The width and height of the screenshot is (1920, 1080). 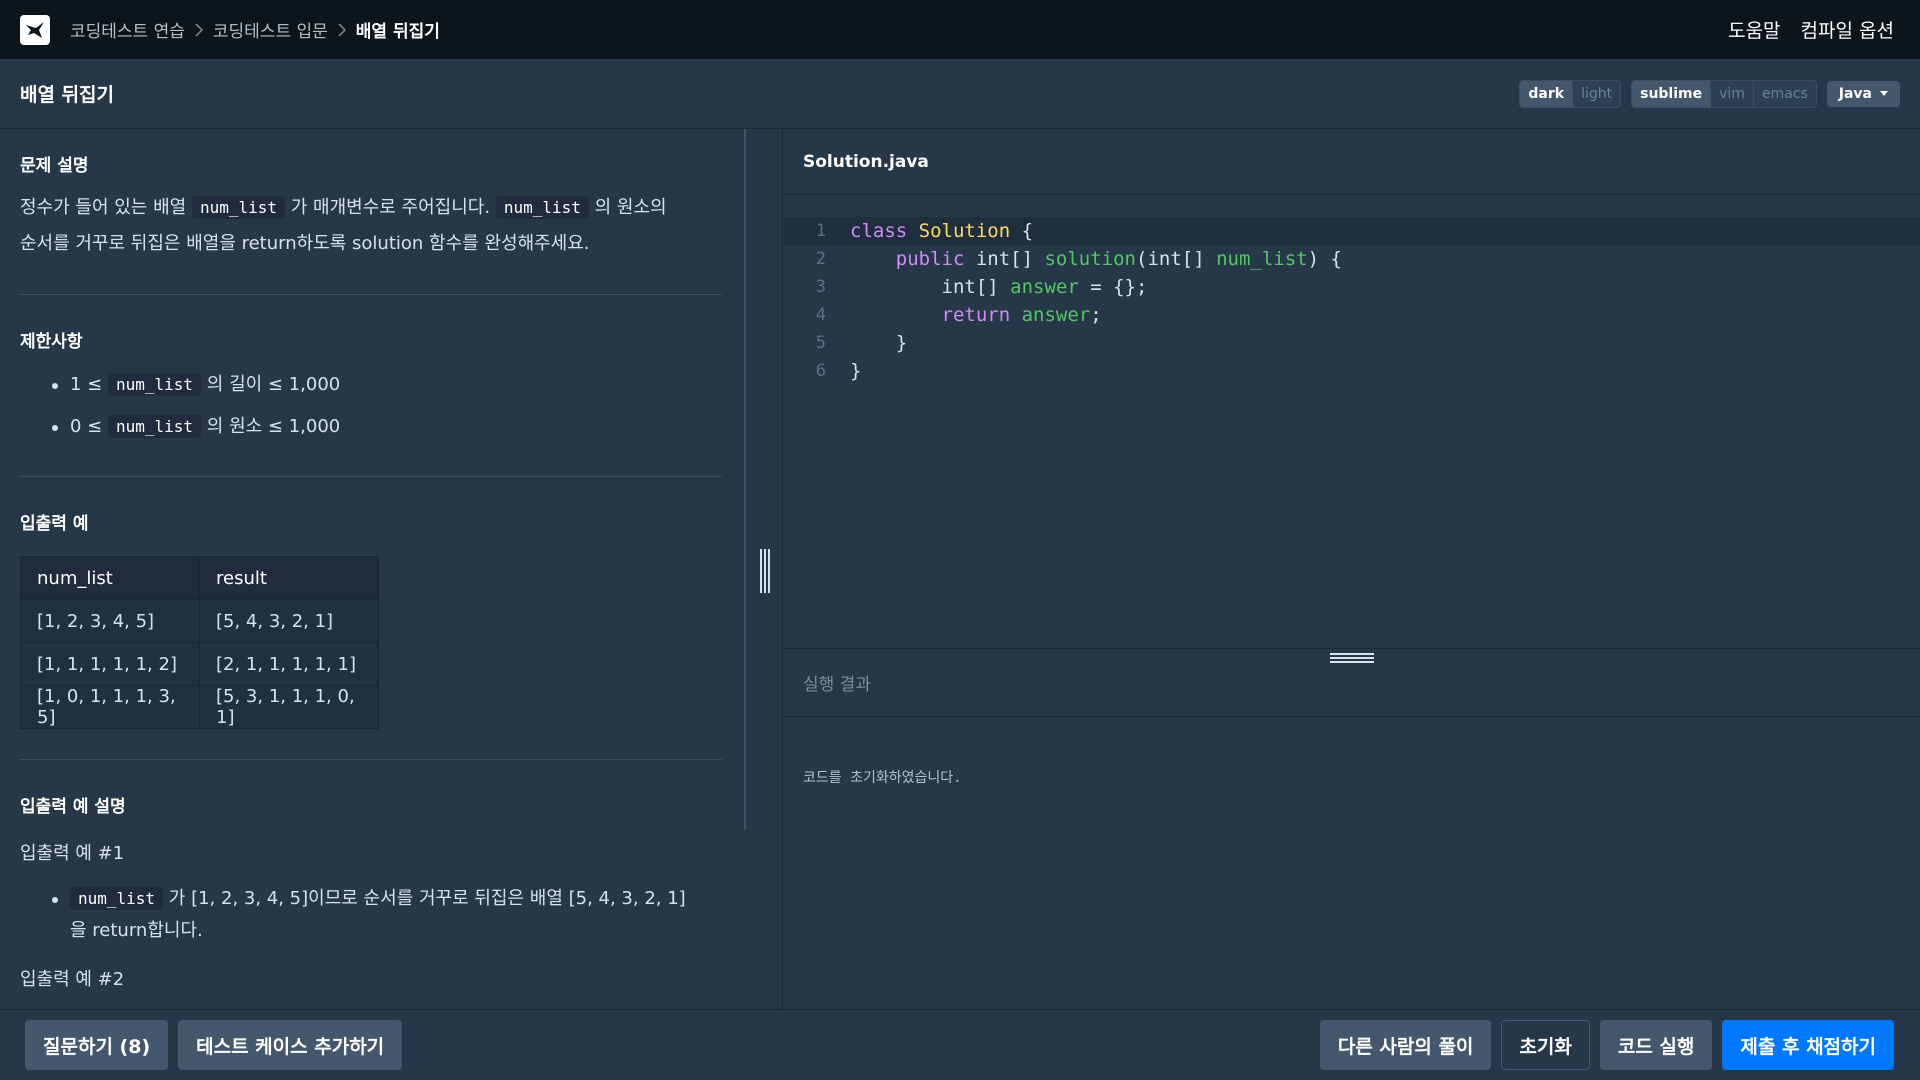 I want to click on table-cell: [2, 1, 1, 1, 1, 1], so click(x=289, y=664).